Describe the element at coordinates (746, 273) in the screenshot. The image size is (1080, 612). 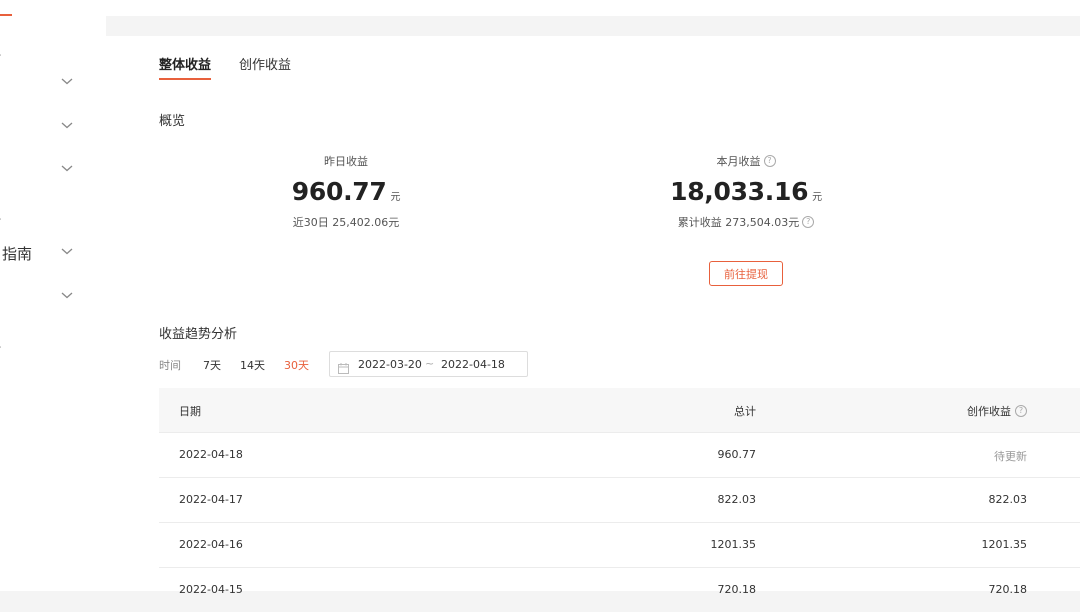
I see `withdraw-button: 前往提现` at that location.